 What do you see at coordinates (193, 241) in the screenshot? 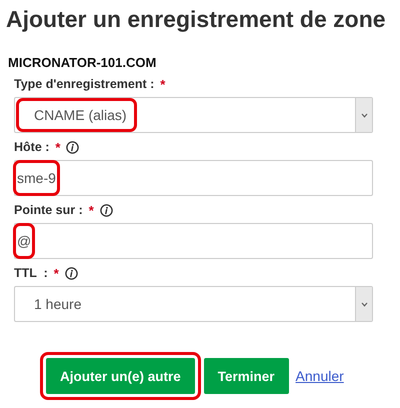
I see `input-field: @` at bounding box center [193, 241].